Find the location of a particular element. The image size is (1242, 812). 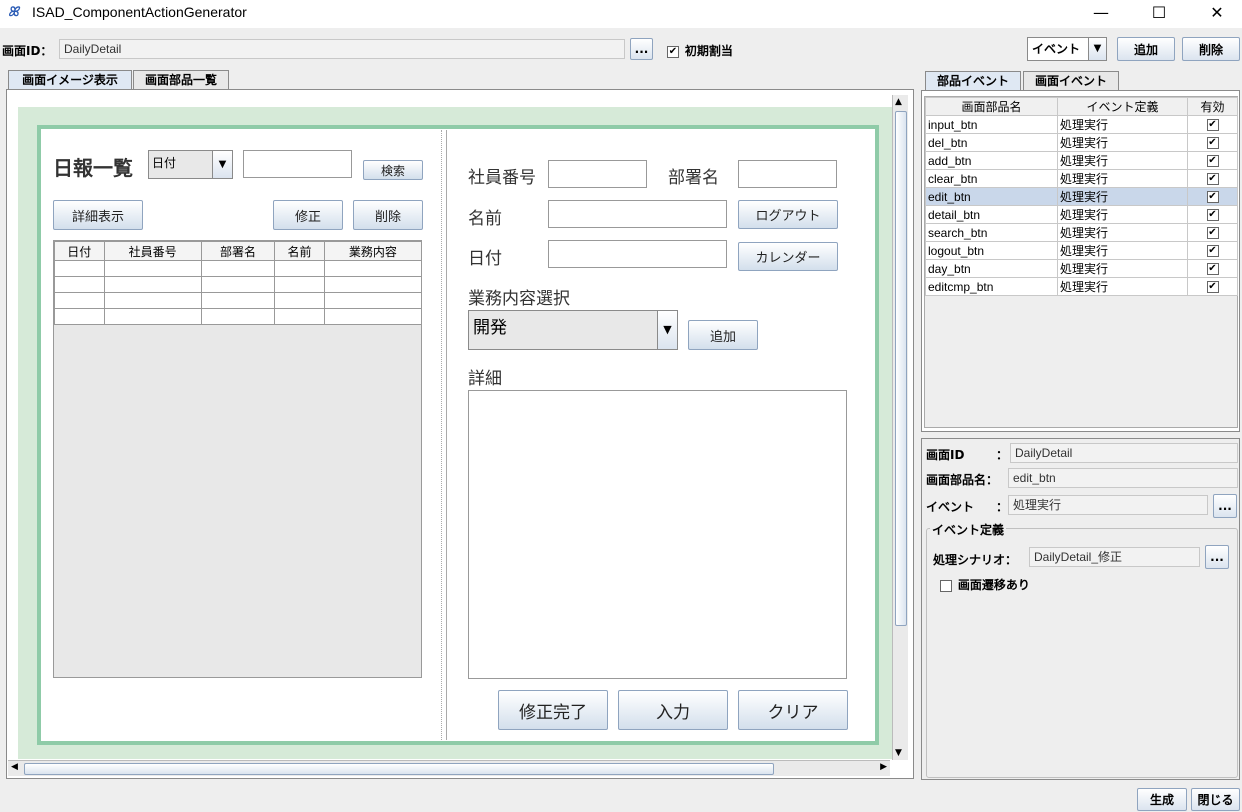

scroll-right-icon: ▶ is located at coordinates (883, 767).